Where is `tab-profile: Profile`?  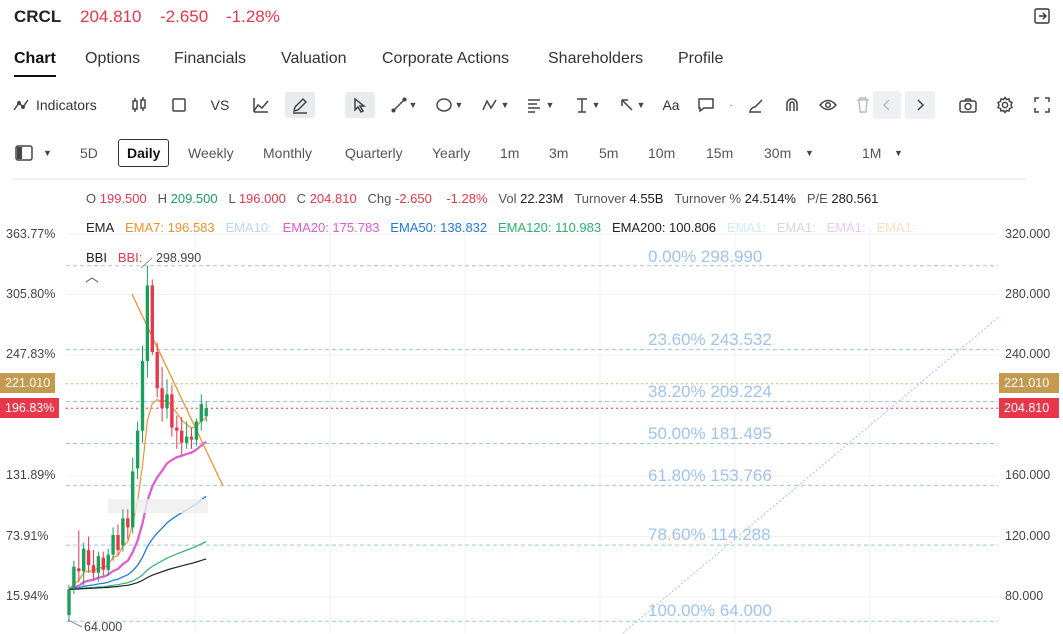
tab-profile: Profile is located at coordinates (700, 59).